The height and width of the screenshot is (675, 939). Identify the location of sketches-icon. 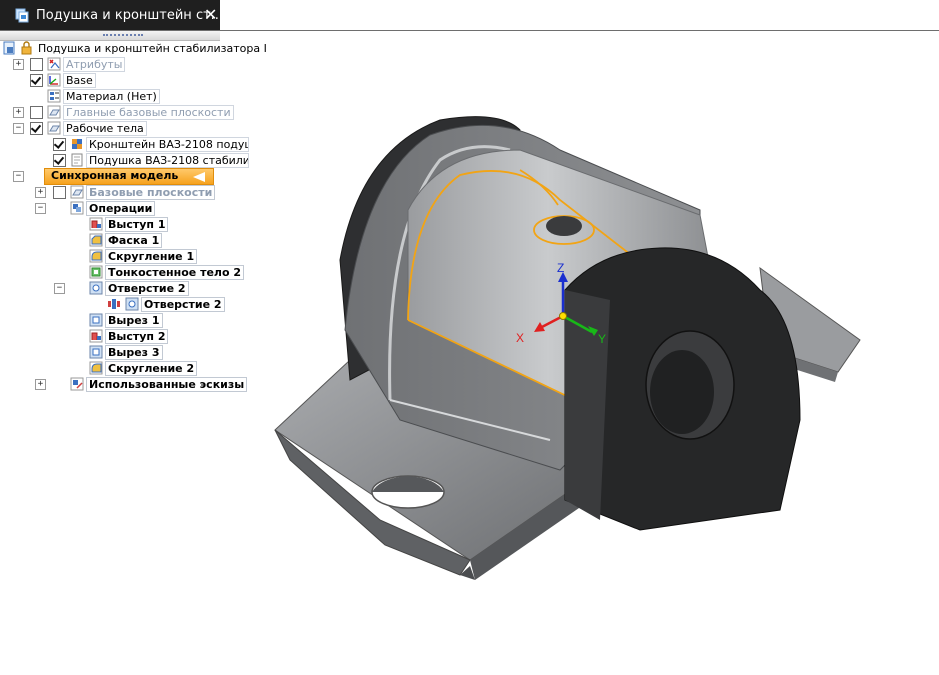
(77, 384).